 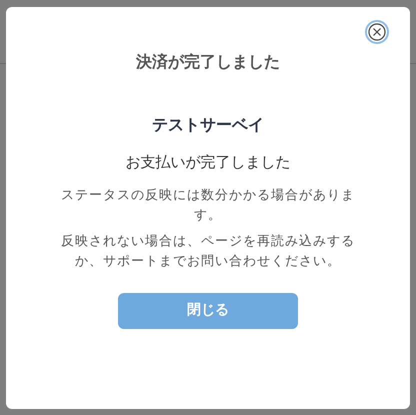 I want to click on payment-message: お支払いが完了しました, so click(x=208, y=162).